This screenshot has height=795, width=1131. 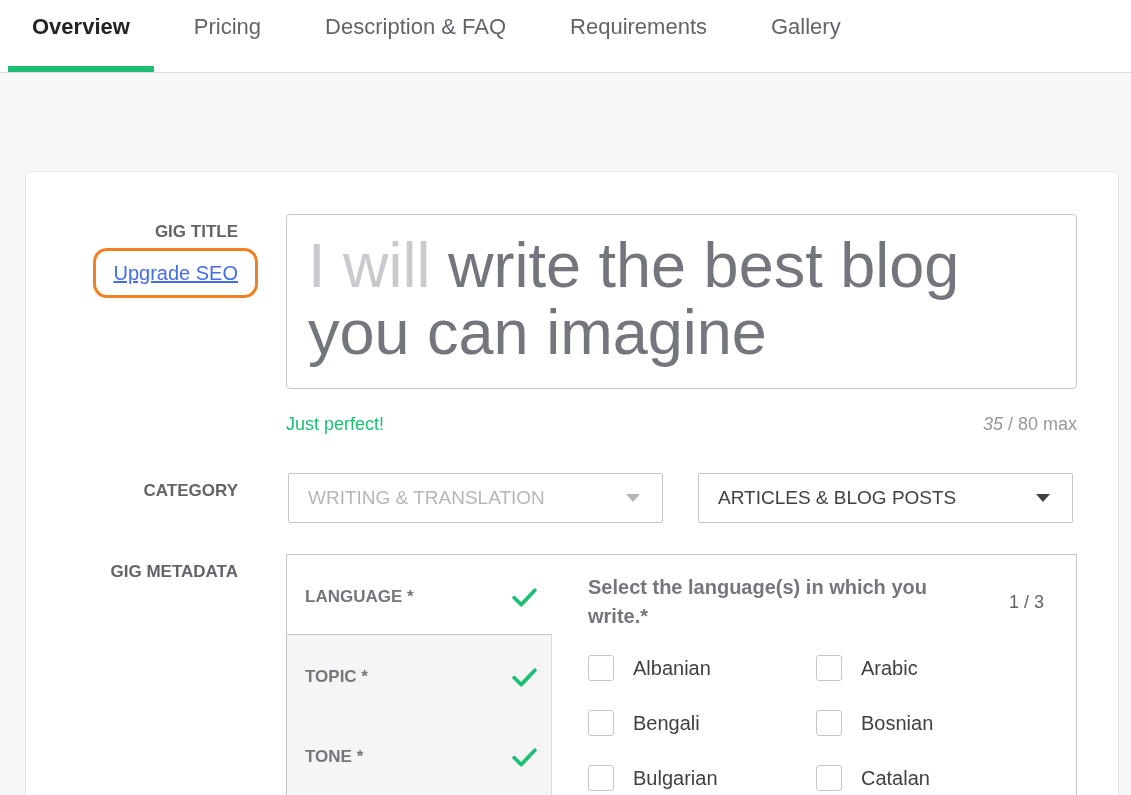 What do you see at coordinates (672, 668) in the screenshot?
I see `option-label: Albanian` at bounding box center [672, 668].